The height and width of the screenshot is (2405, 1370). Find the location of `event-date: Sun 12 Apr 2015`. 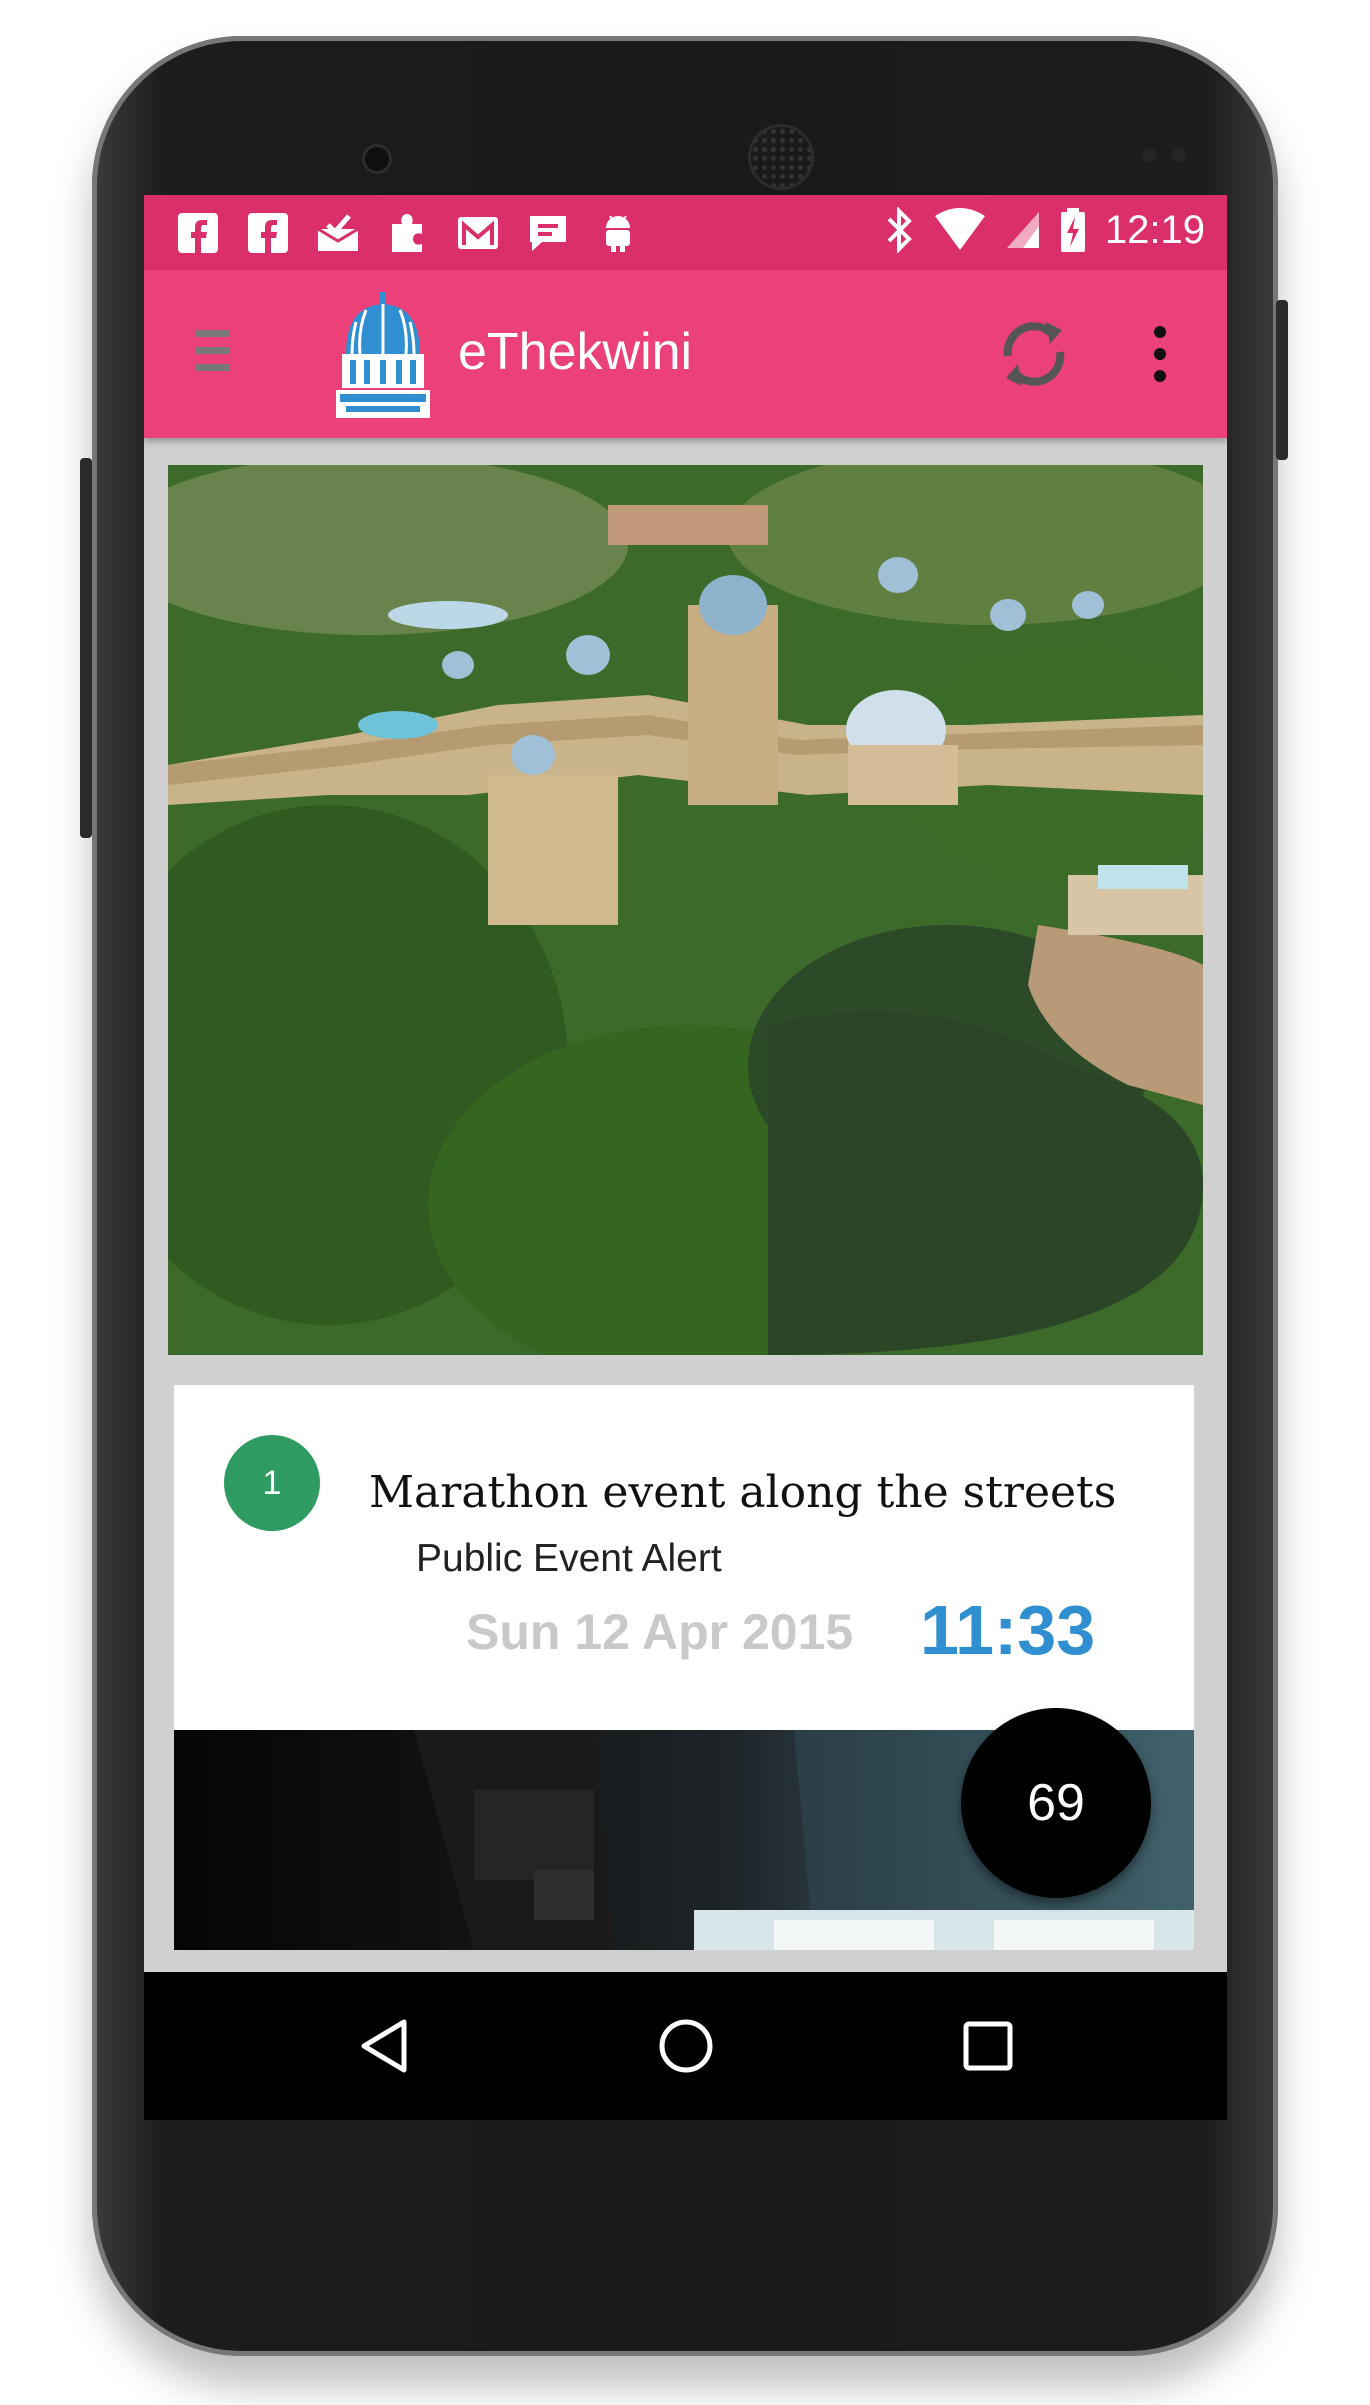

event-date: Sun 12 Apr 2015 is located at coordinates (660, 1632).